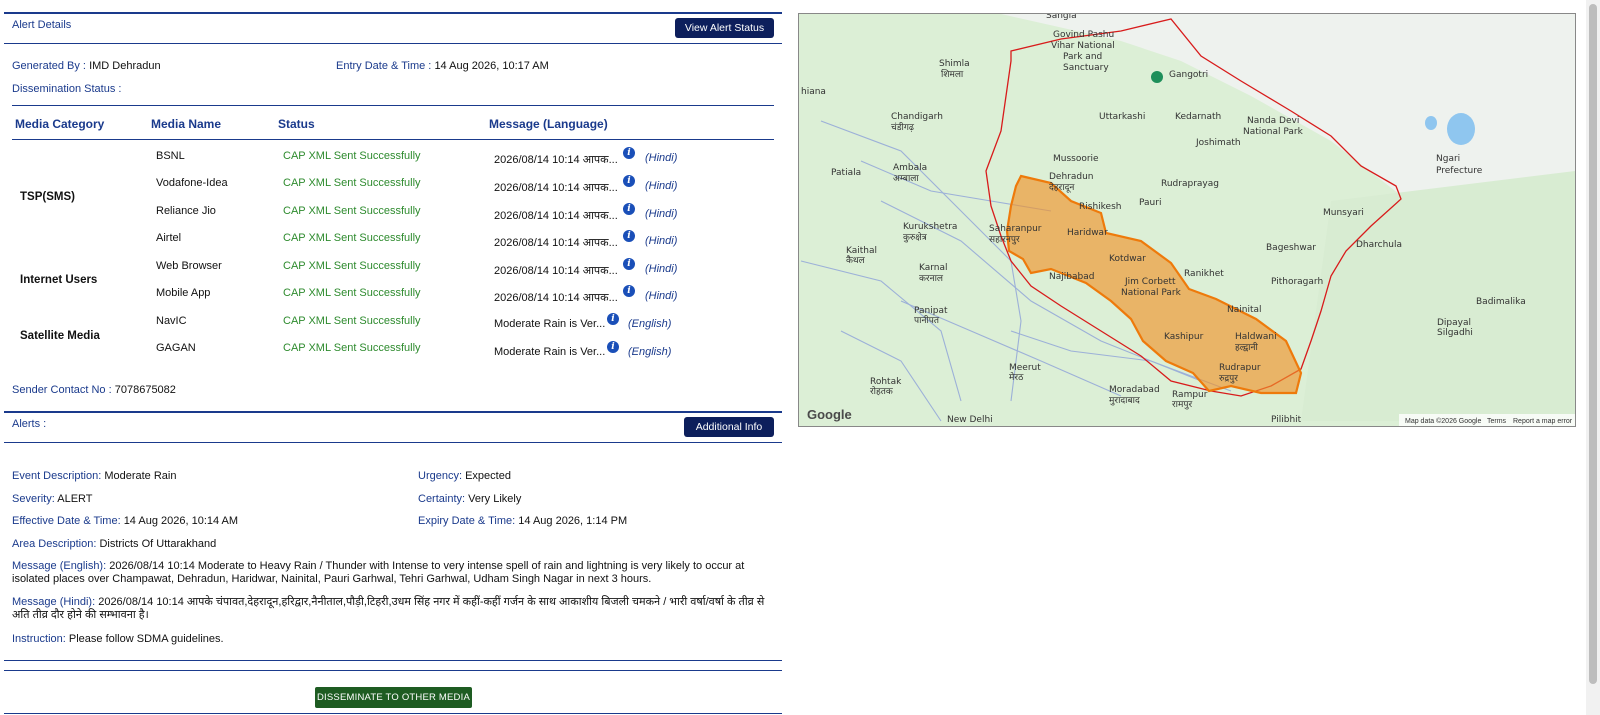 The height and width of the screenshot is (715, 1600). What do you see at coordinates (954, 64) in the screenshot?
I see `map-place-label: Shimla` at bounding box center [954, 64].